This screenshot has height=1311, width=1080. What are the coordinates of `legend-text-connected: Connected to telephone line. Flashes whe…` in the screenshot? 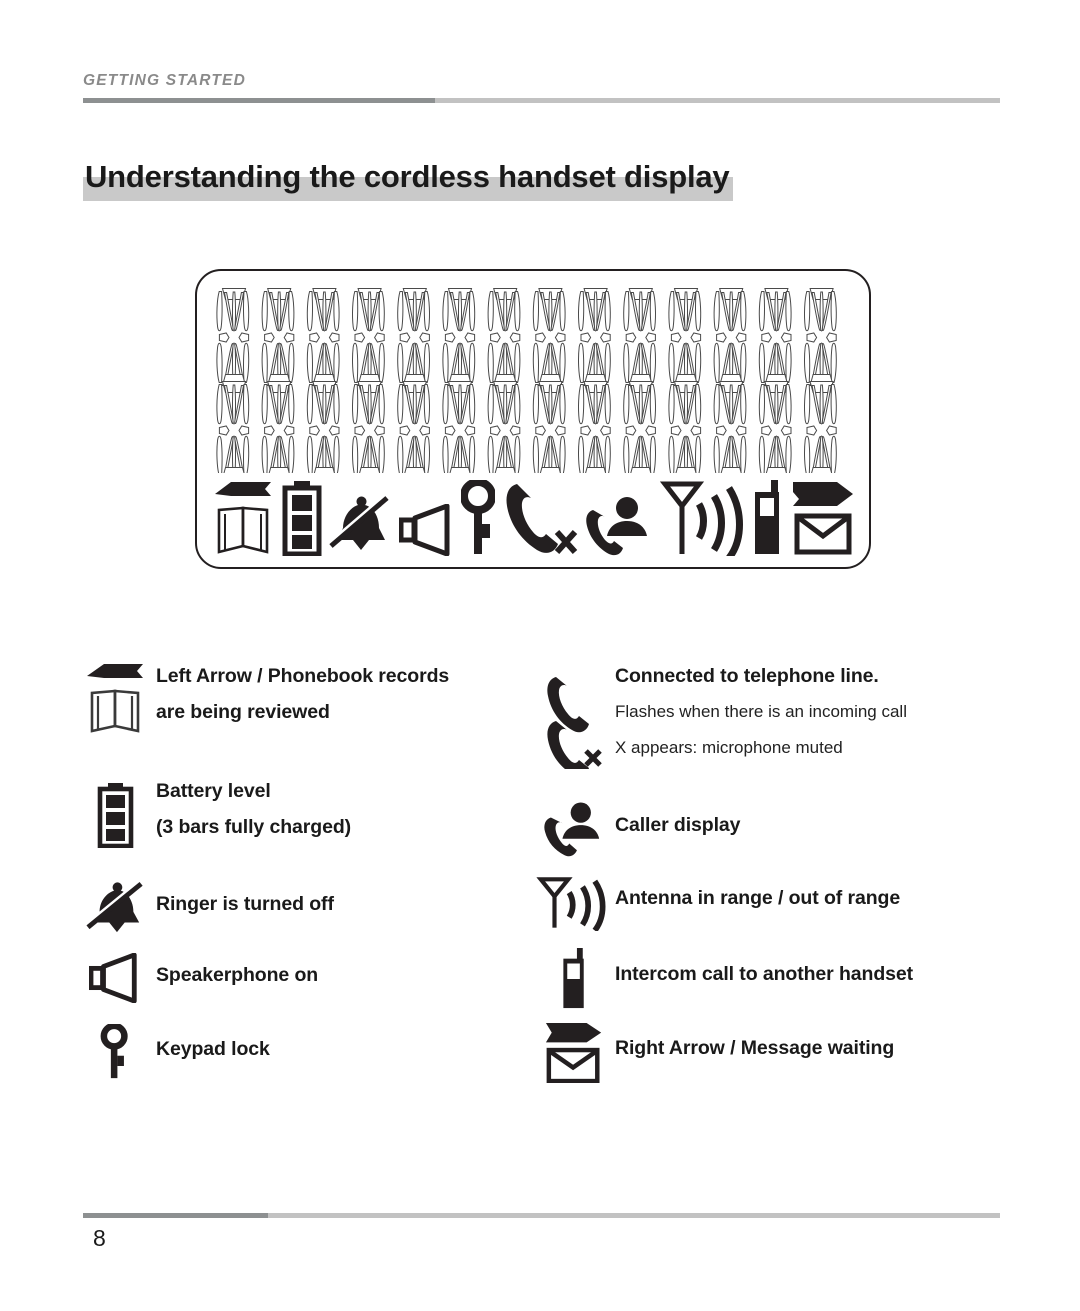 It's located at (761, 712).